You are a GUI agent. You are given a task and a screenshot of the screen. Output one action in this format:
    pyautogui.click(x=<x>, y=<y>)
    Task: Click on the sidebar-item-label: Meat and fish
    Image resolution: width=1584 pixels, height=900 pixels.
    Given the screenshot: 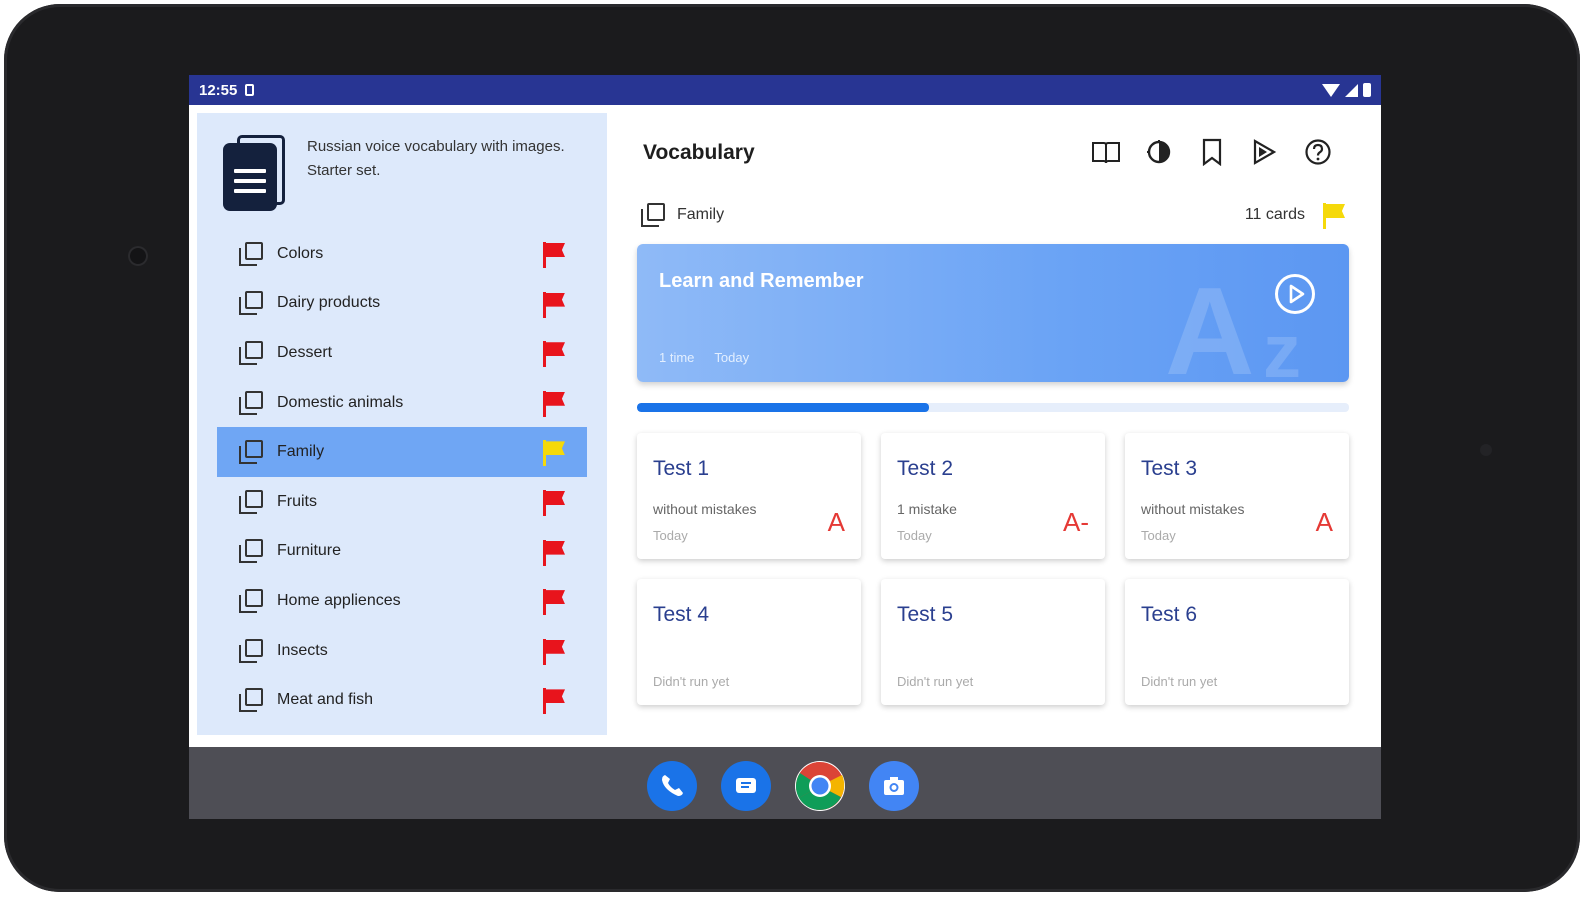 What is the action you would take?
    pyautogui.click(x=325, y=700)
    